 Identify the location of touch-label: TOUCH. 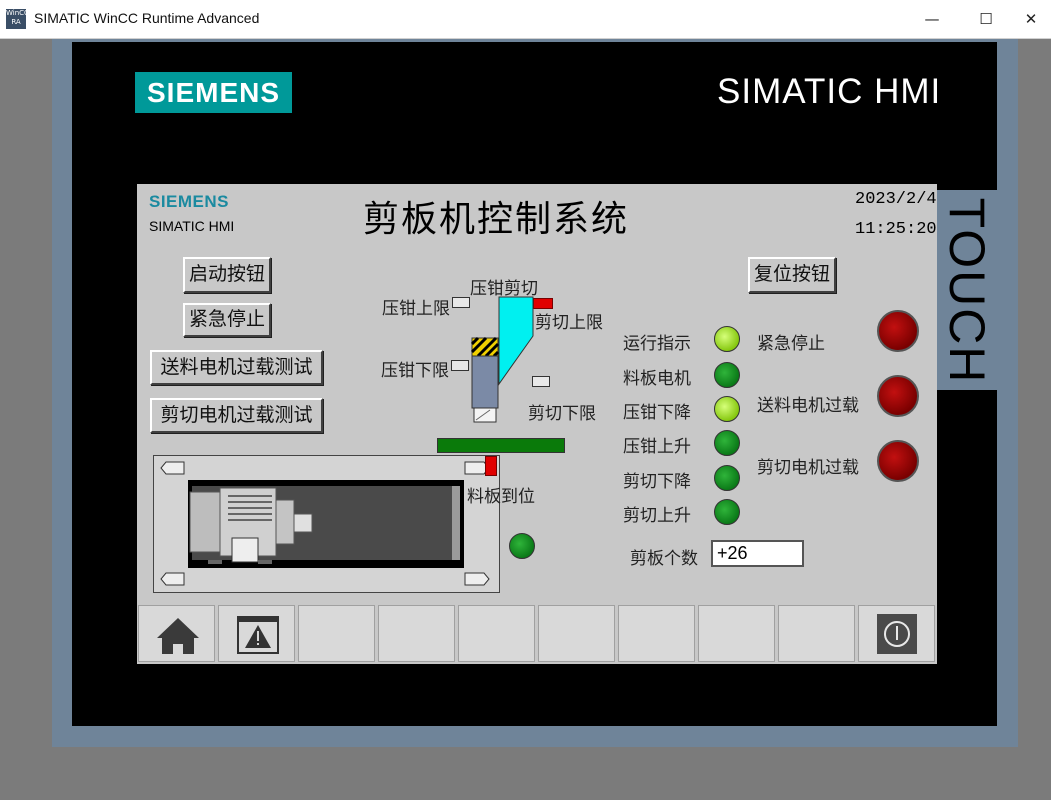
(967, 290).